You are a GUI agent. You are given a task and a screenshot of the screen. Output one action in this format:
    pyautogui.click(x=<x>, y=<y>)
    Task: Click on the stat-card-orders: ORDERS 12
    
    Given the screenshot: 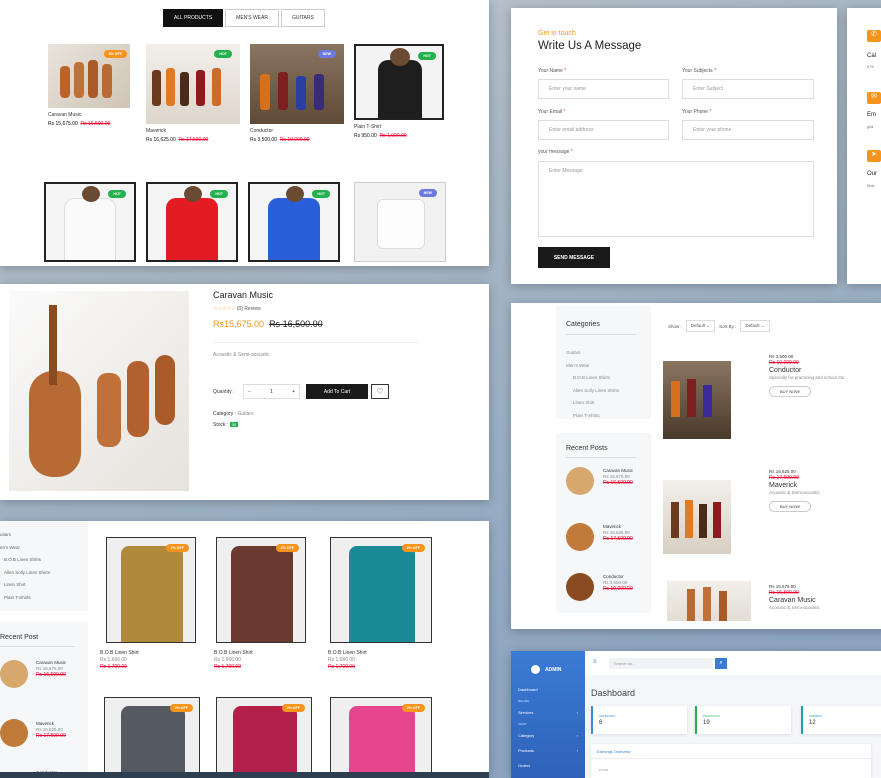 What is the action you would take?
    pyautogui.click(x=841, y=720)
    